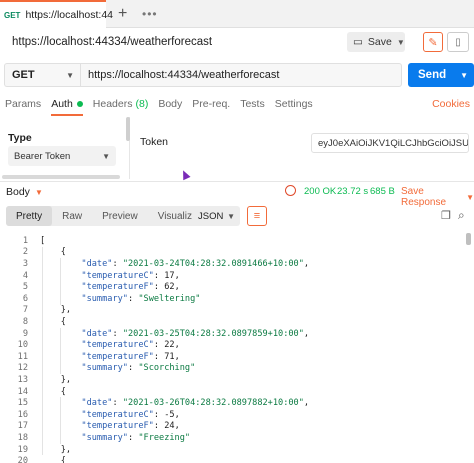  I want to click on json-value: "Sweltering", so click(169, 298).